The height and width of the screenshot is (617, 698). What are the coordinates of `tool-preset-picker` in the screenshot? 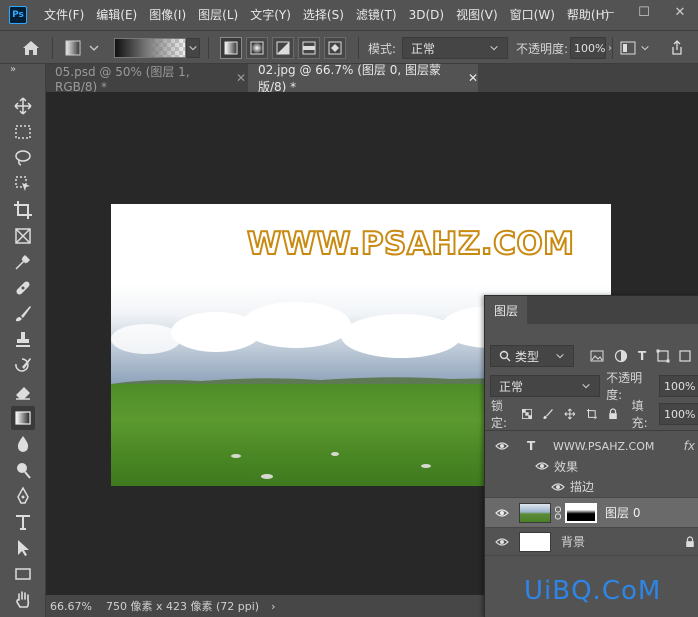 It's located at (82, 48).